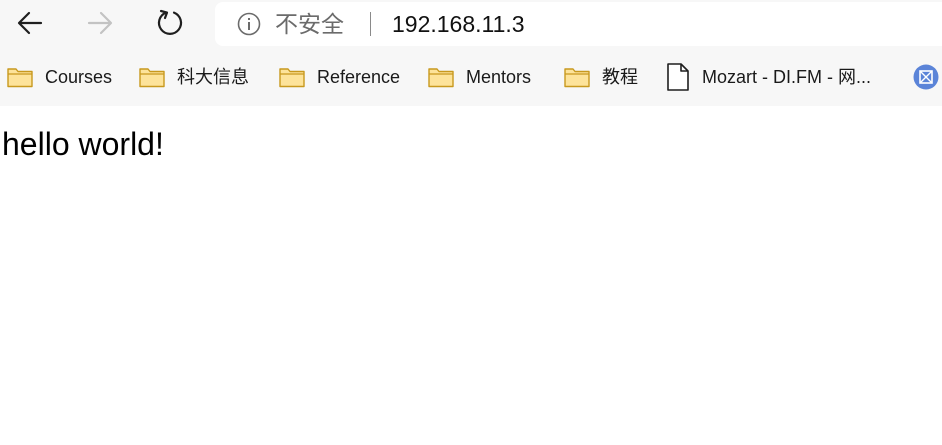 This screenshot has width=942, height=445. I want to click on page-body-text: hello world!, so click(83, 144).